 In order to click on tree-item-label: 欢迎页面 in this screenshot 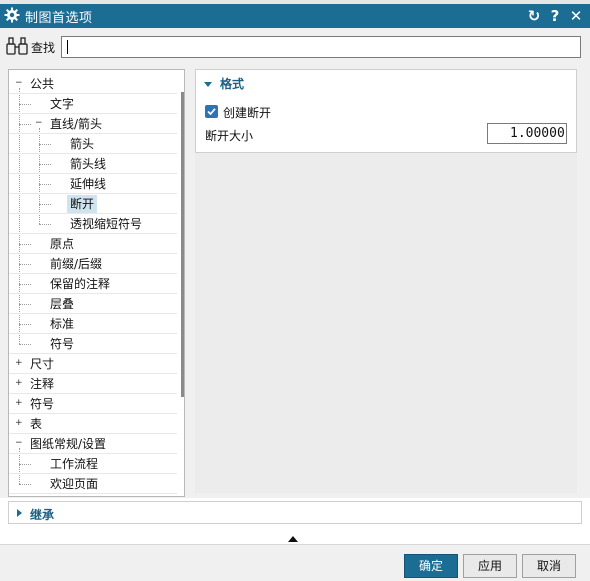, I will do `click(74, 484)`.